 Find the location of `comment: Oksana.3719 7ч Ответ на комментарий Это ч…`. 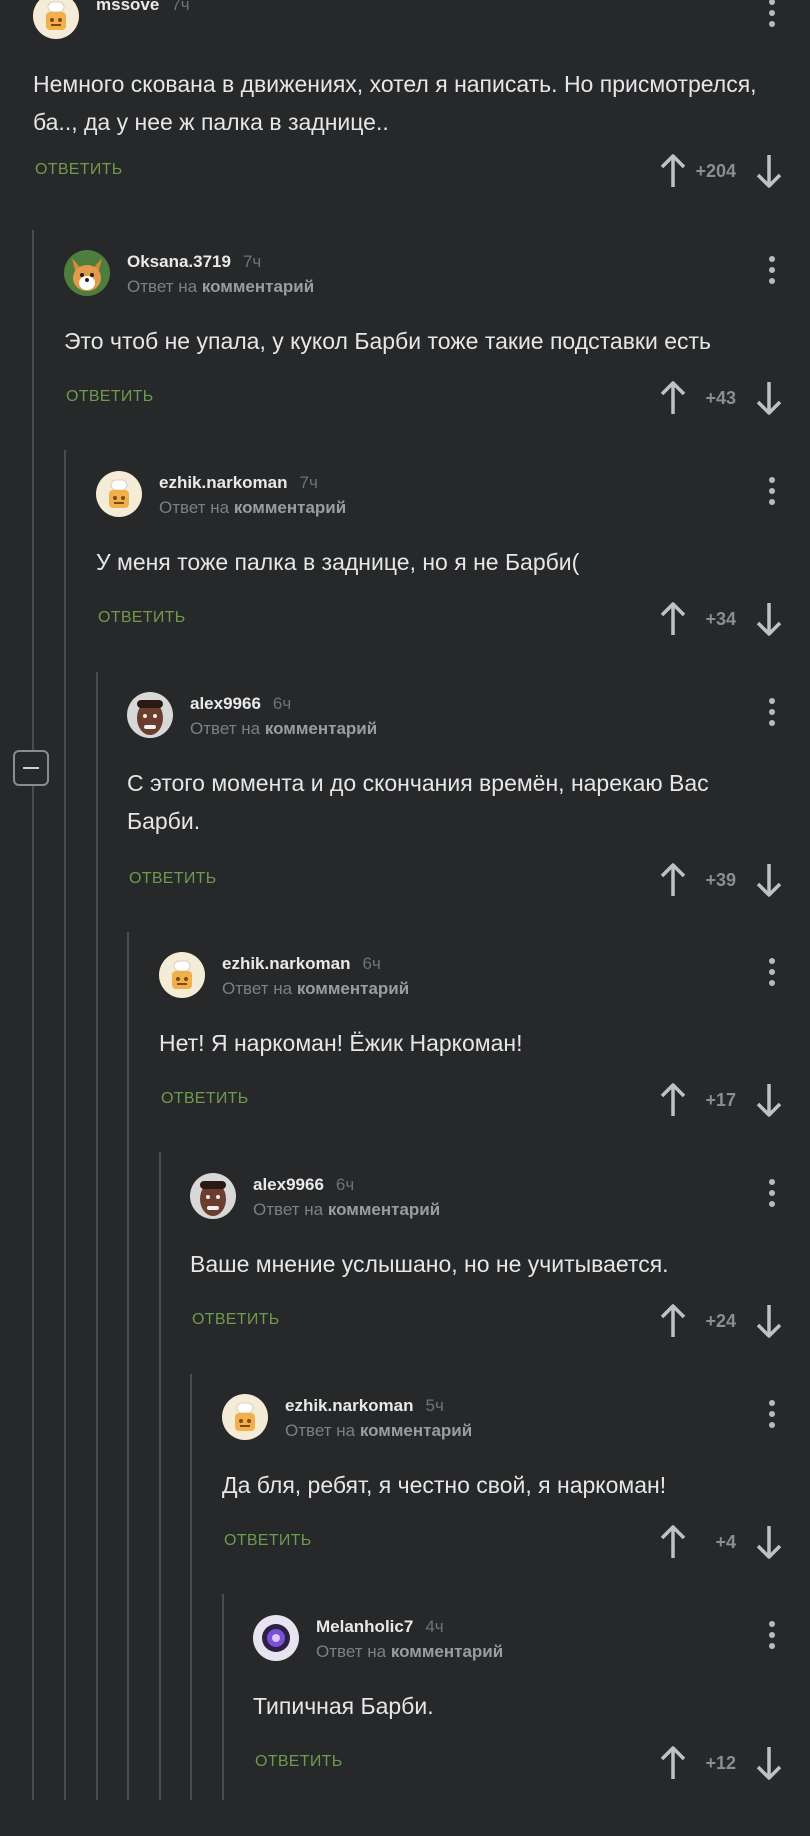

comment: Oksana.3719 7ч Ответ на комментарий Это ч… is located at coordinates (437, 360).